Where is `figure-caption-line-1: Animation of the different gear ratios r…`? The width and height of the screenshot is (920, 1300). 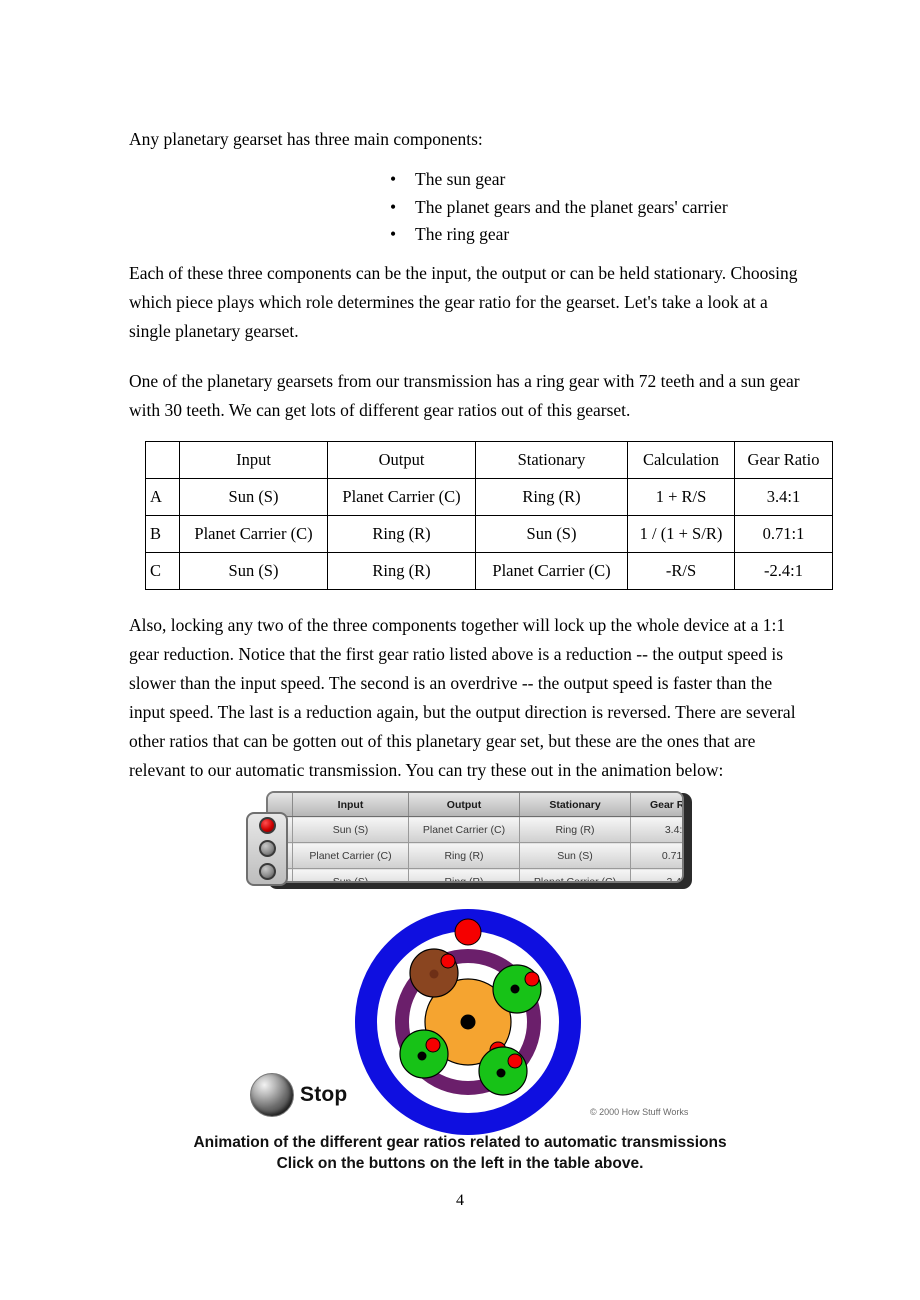
figure-caption-line-1: Animation of the different gear ratios r… is located at coordinates (460, 1142).